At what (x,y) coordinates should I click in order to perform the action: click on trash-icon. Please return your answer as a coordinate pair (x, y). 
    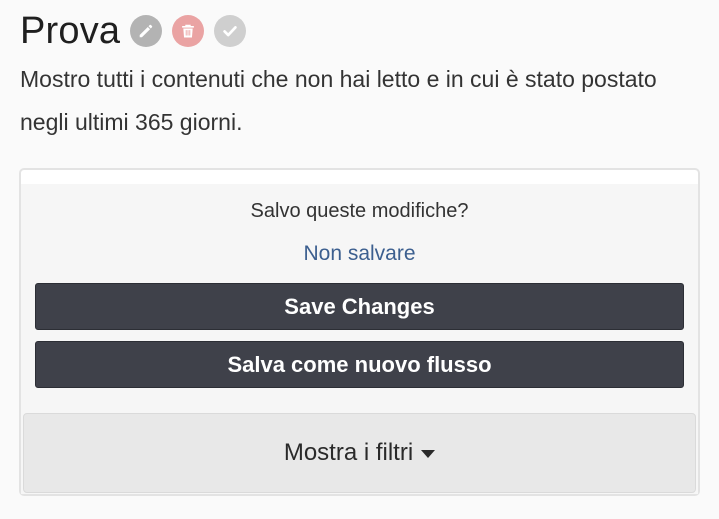
    Looking at the image, I should click on (188, 31).